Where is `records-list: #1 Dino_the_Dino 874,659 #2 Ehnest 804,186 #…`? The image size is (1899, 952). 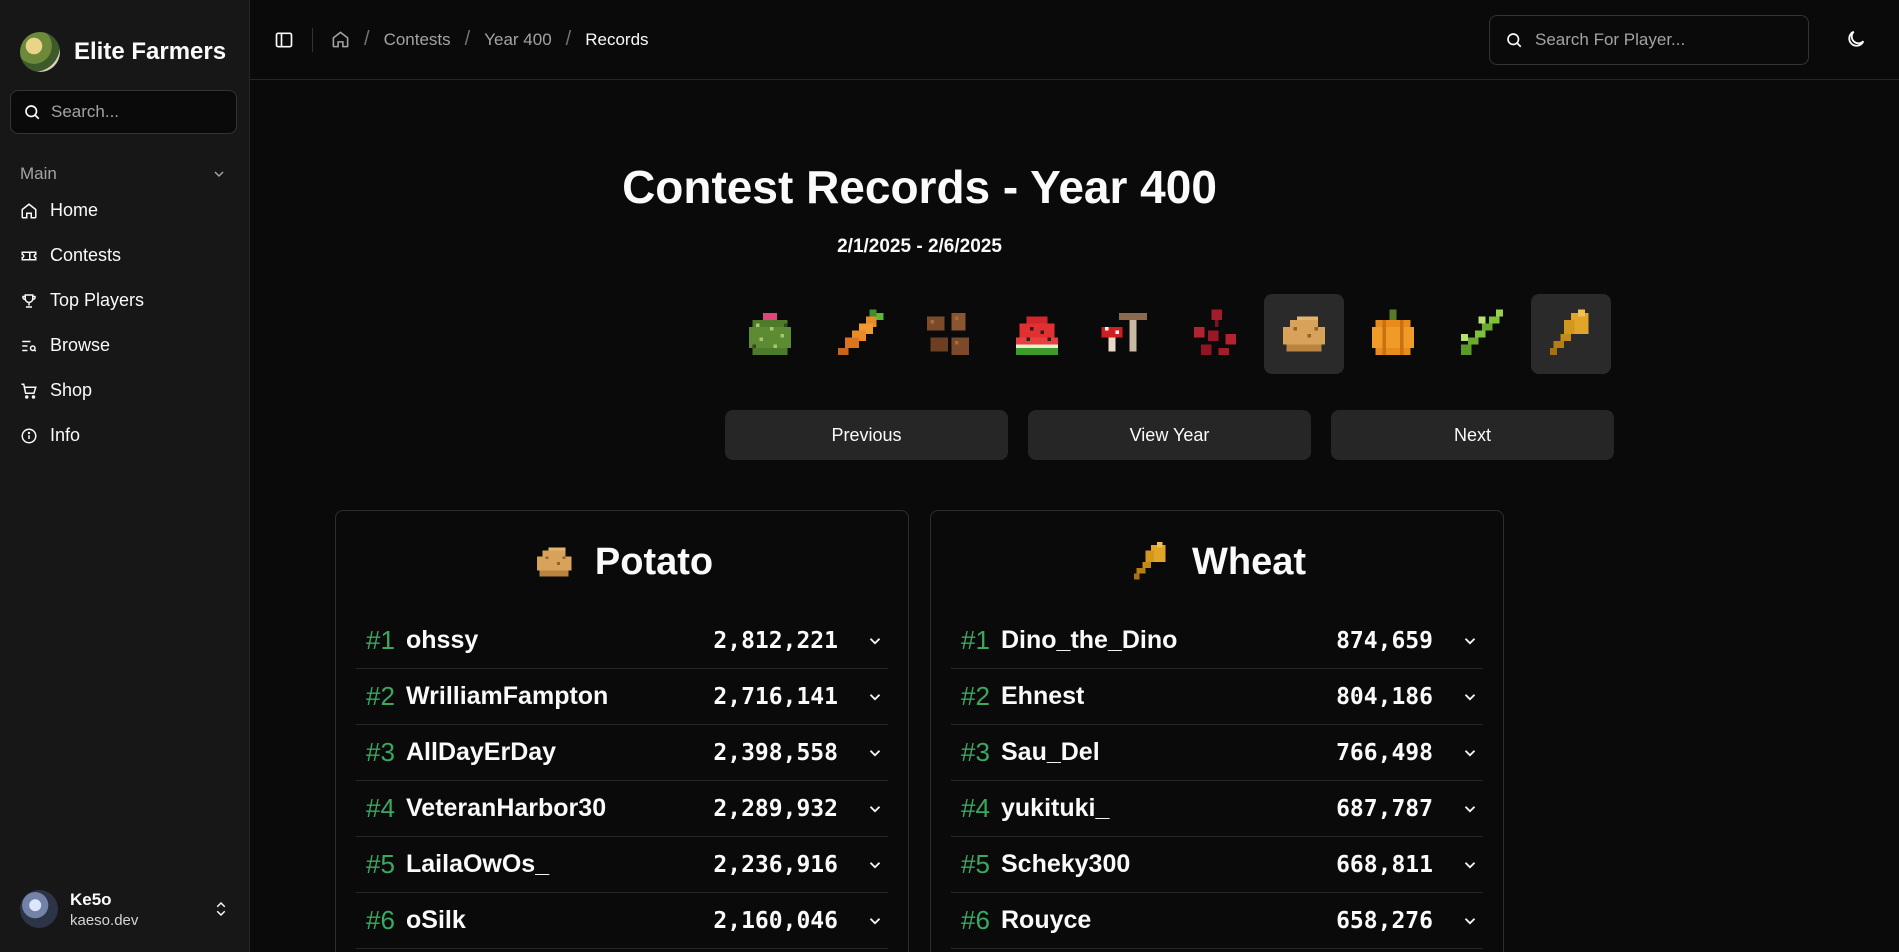
records-list: #1 Dino_the_Dino 874,659 #2 Ehnest 804,186 #… is located at coordinates (1217, 781).